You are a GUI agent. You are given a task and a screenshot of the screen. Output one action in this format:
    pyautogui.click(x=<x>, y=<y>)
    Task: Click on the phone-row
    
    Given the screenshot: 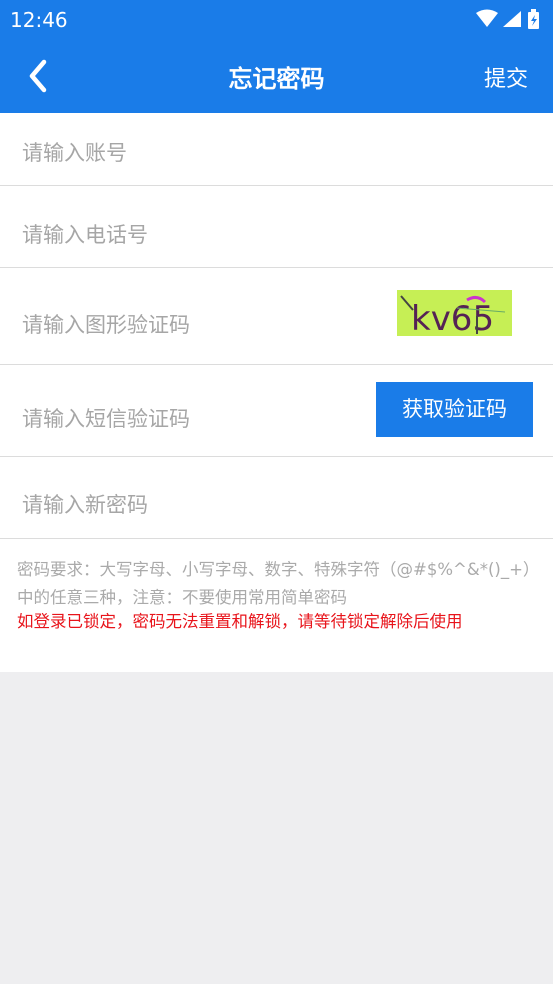 What is the action you would take?
    pyautogui.click(x=276, y=227)
    